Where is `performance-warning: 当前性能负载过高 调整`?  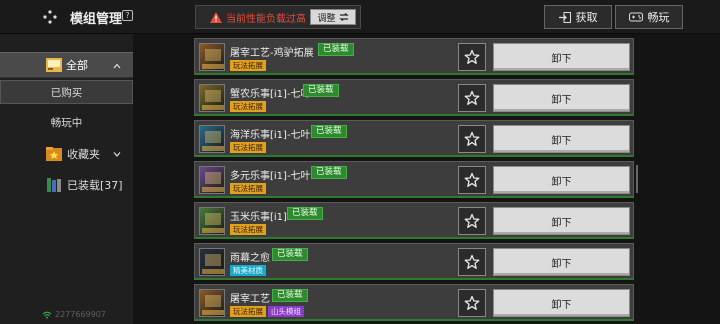 performance-warning: 当前性能负载过高 调整 is located at coordinates (278, 17).